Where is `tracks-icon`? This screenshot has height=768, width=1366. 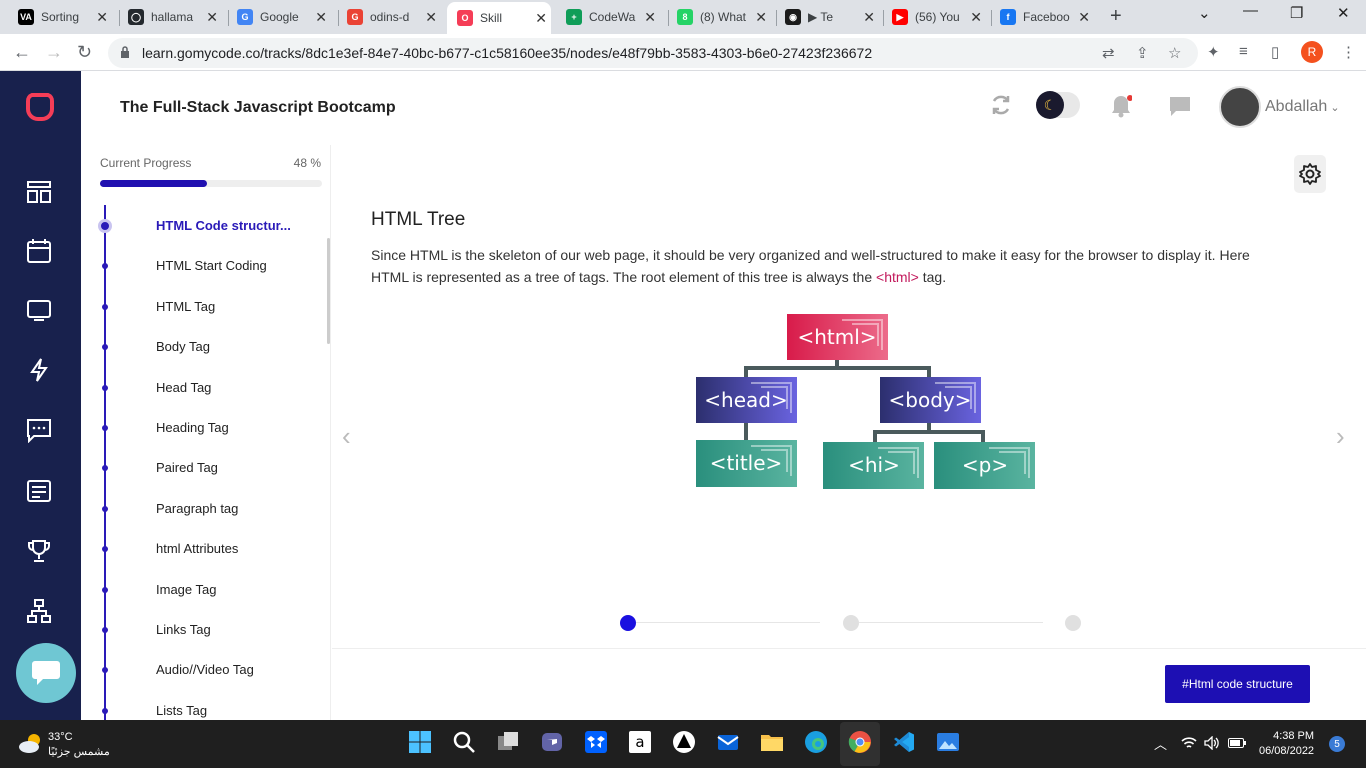
tracks-icon is located at coordinates (39, 192).